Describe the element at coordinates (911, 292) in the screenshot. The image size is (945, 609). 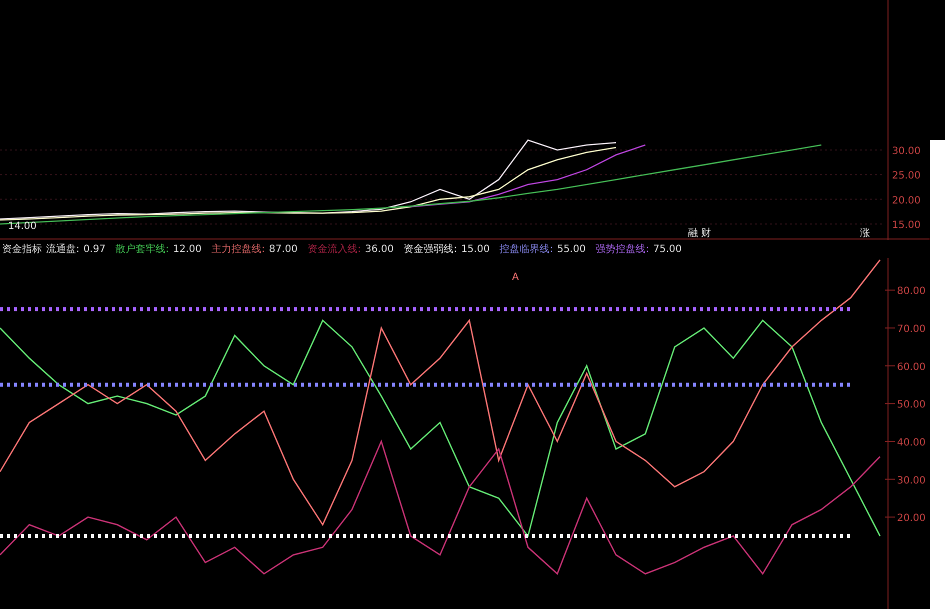
I see `axis-tick-label: 80.00` at that location.